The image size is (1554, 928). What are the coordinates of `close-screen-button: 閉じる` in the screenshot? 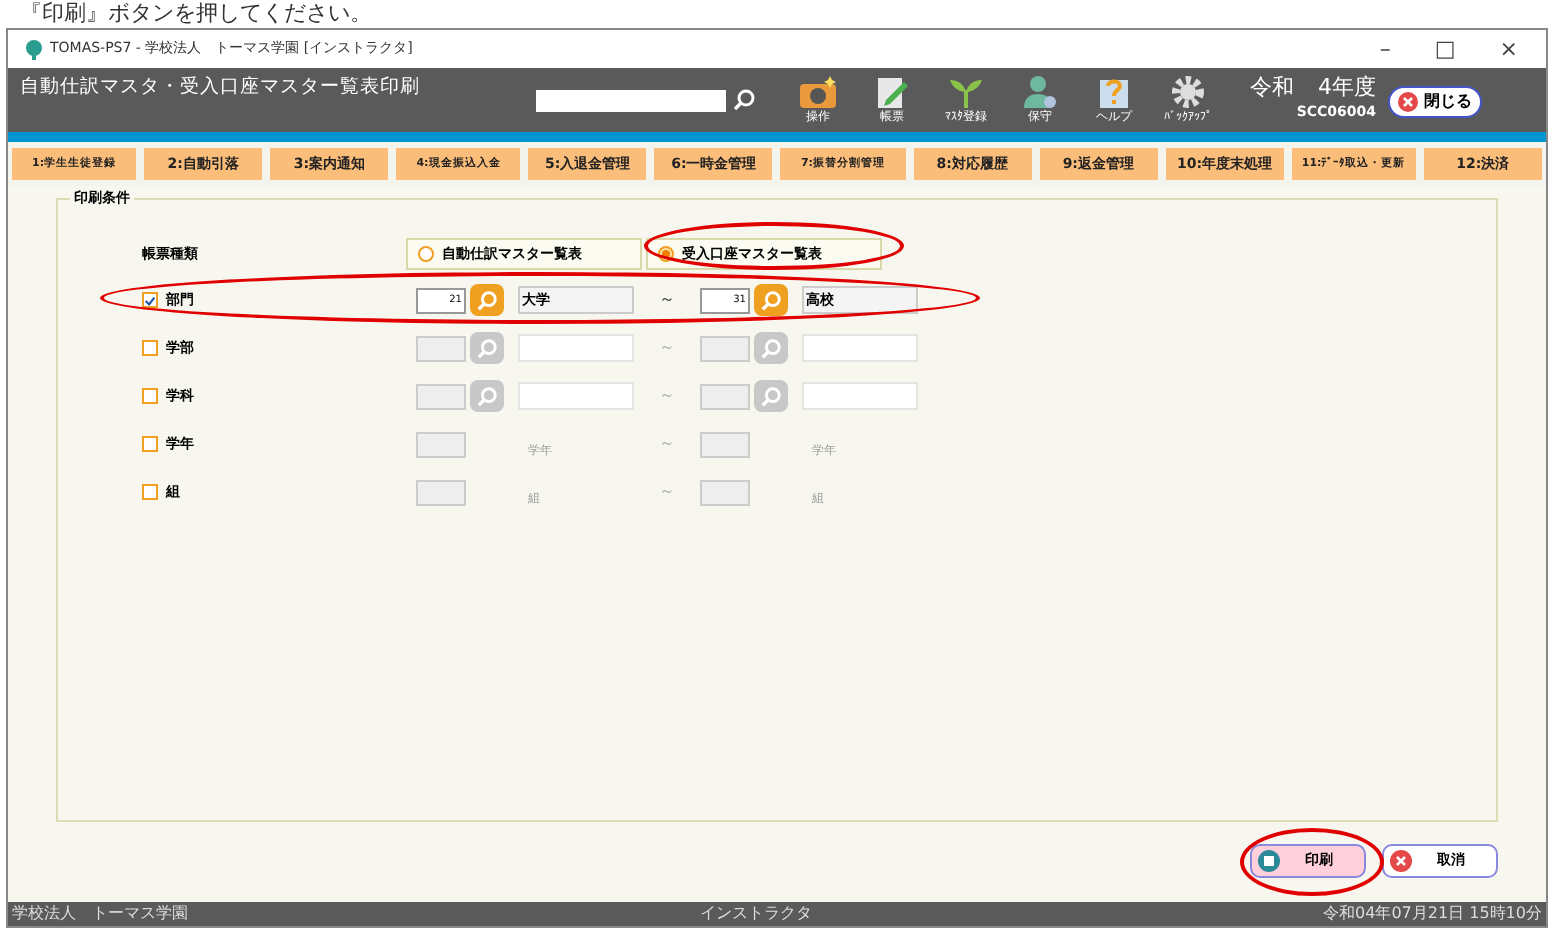 It's located at (1435, 102).